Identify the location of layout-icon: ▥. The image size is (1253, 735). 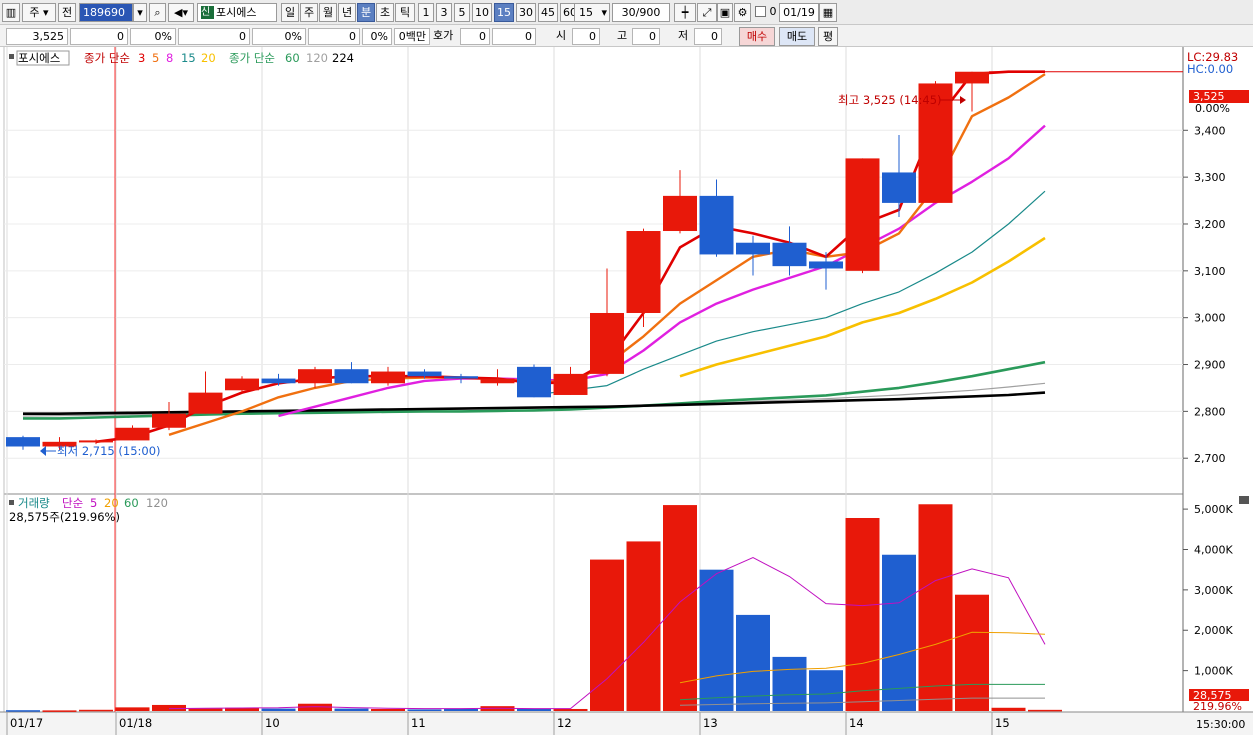
(11, 12).